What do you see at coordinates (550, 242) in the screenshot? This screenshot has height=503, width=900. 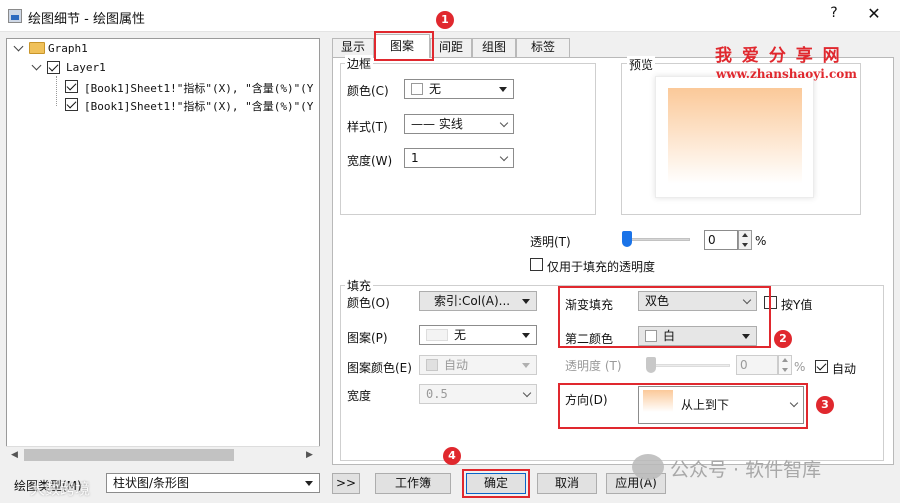 I see `transparency-label: 透明(T)` at bounding box center [550, 242].